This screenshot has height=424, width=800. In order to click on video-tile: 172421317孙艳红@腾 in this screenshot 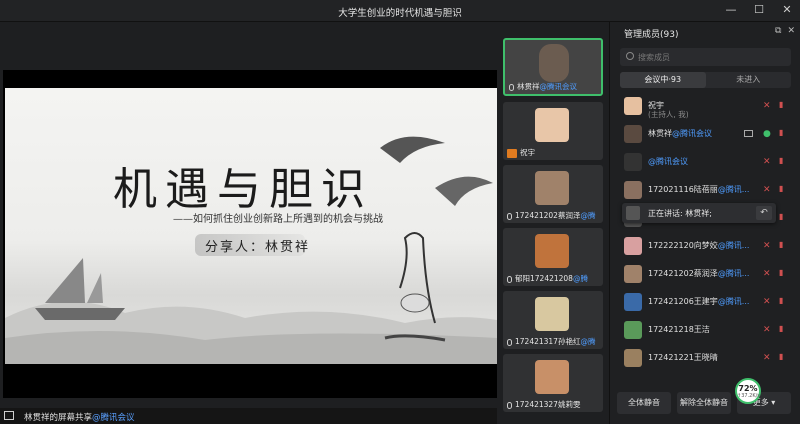, I will do `click(553, 320)`.